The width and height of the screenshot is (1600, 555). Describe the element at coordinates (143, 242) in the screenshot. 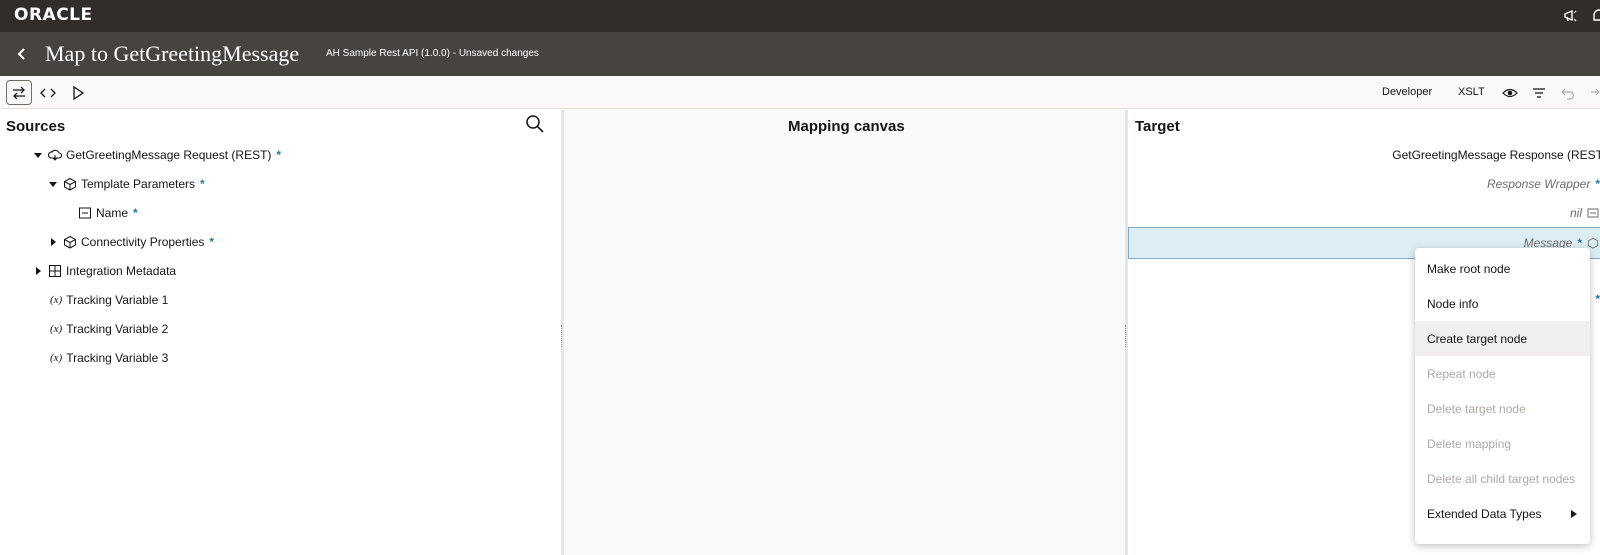

I see `tree-node-label: Connectivity Properties` at that location.